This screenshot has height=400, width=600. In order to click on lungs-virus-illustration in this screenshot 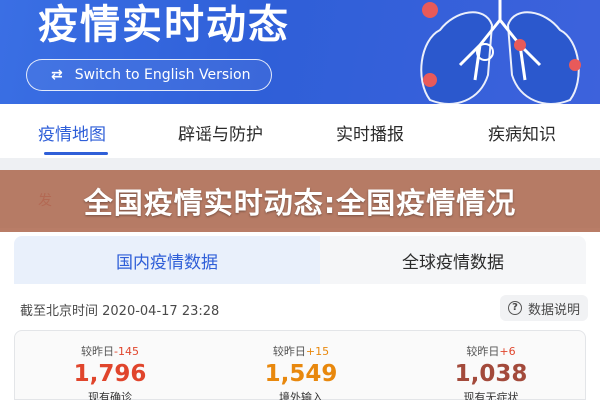, I will do `click(500, 52)`.